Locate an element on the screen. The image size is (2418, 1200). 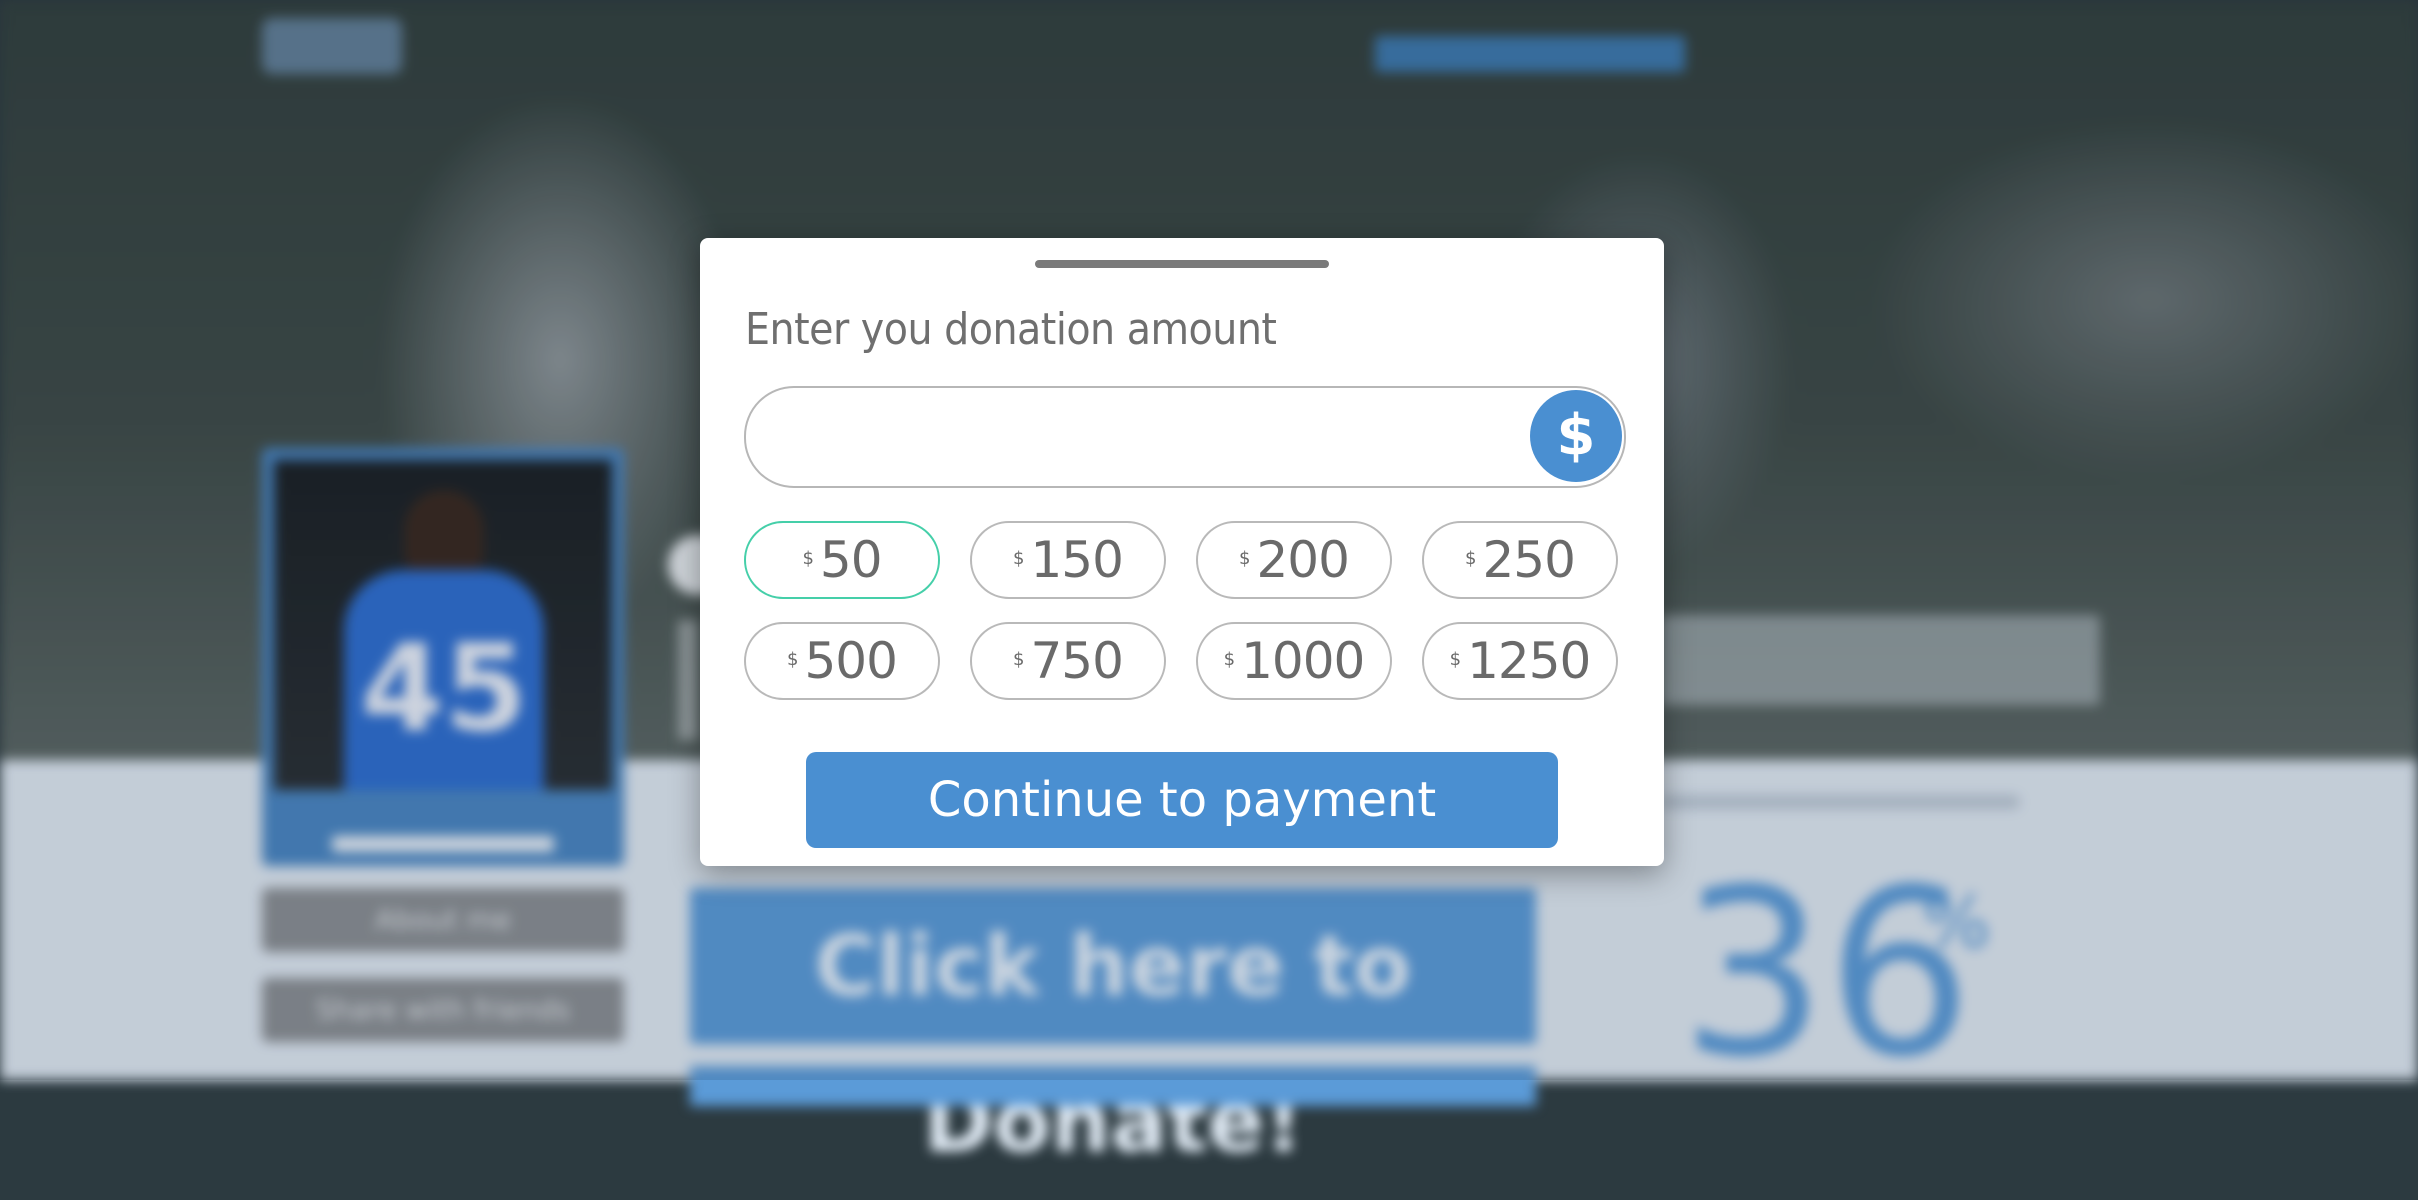
amount-field: $ is located at coordinates (1185, 437).